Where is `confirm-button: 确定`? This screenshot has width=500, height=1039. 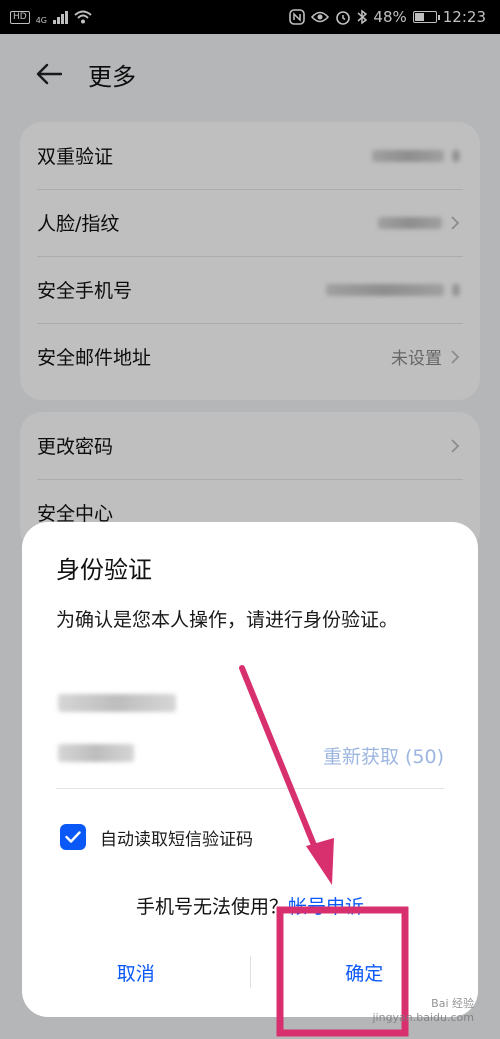 confirm-button: 确定 is located at coordinates (365, 972).